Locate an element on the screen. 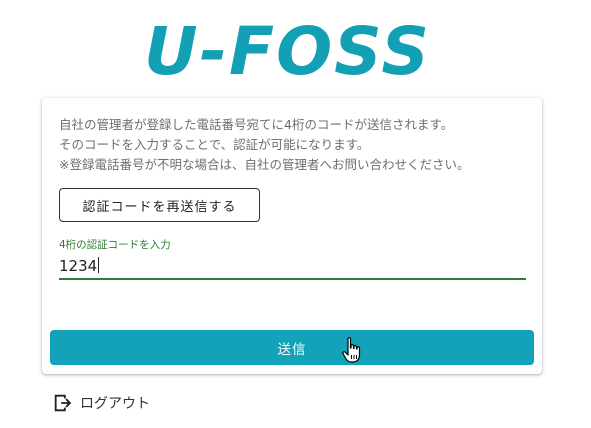 Image resolution: width=591 pixels, height=428 pixels. code-field-label: 4桁の認証コードを入力 is located at coordinates (115, 245).